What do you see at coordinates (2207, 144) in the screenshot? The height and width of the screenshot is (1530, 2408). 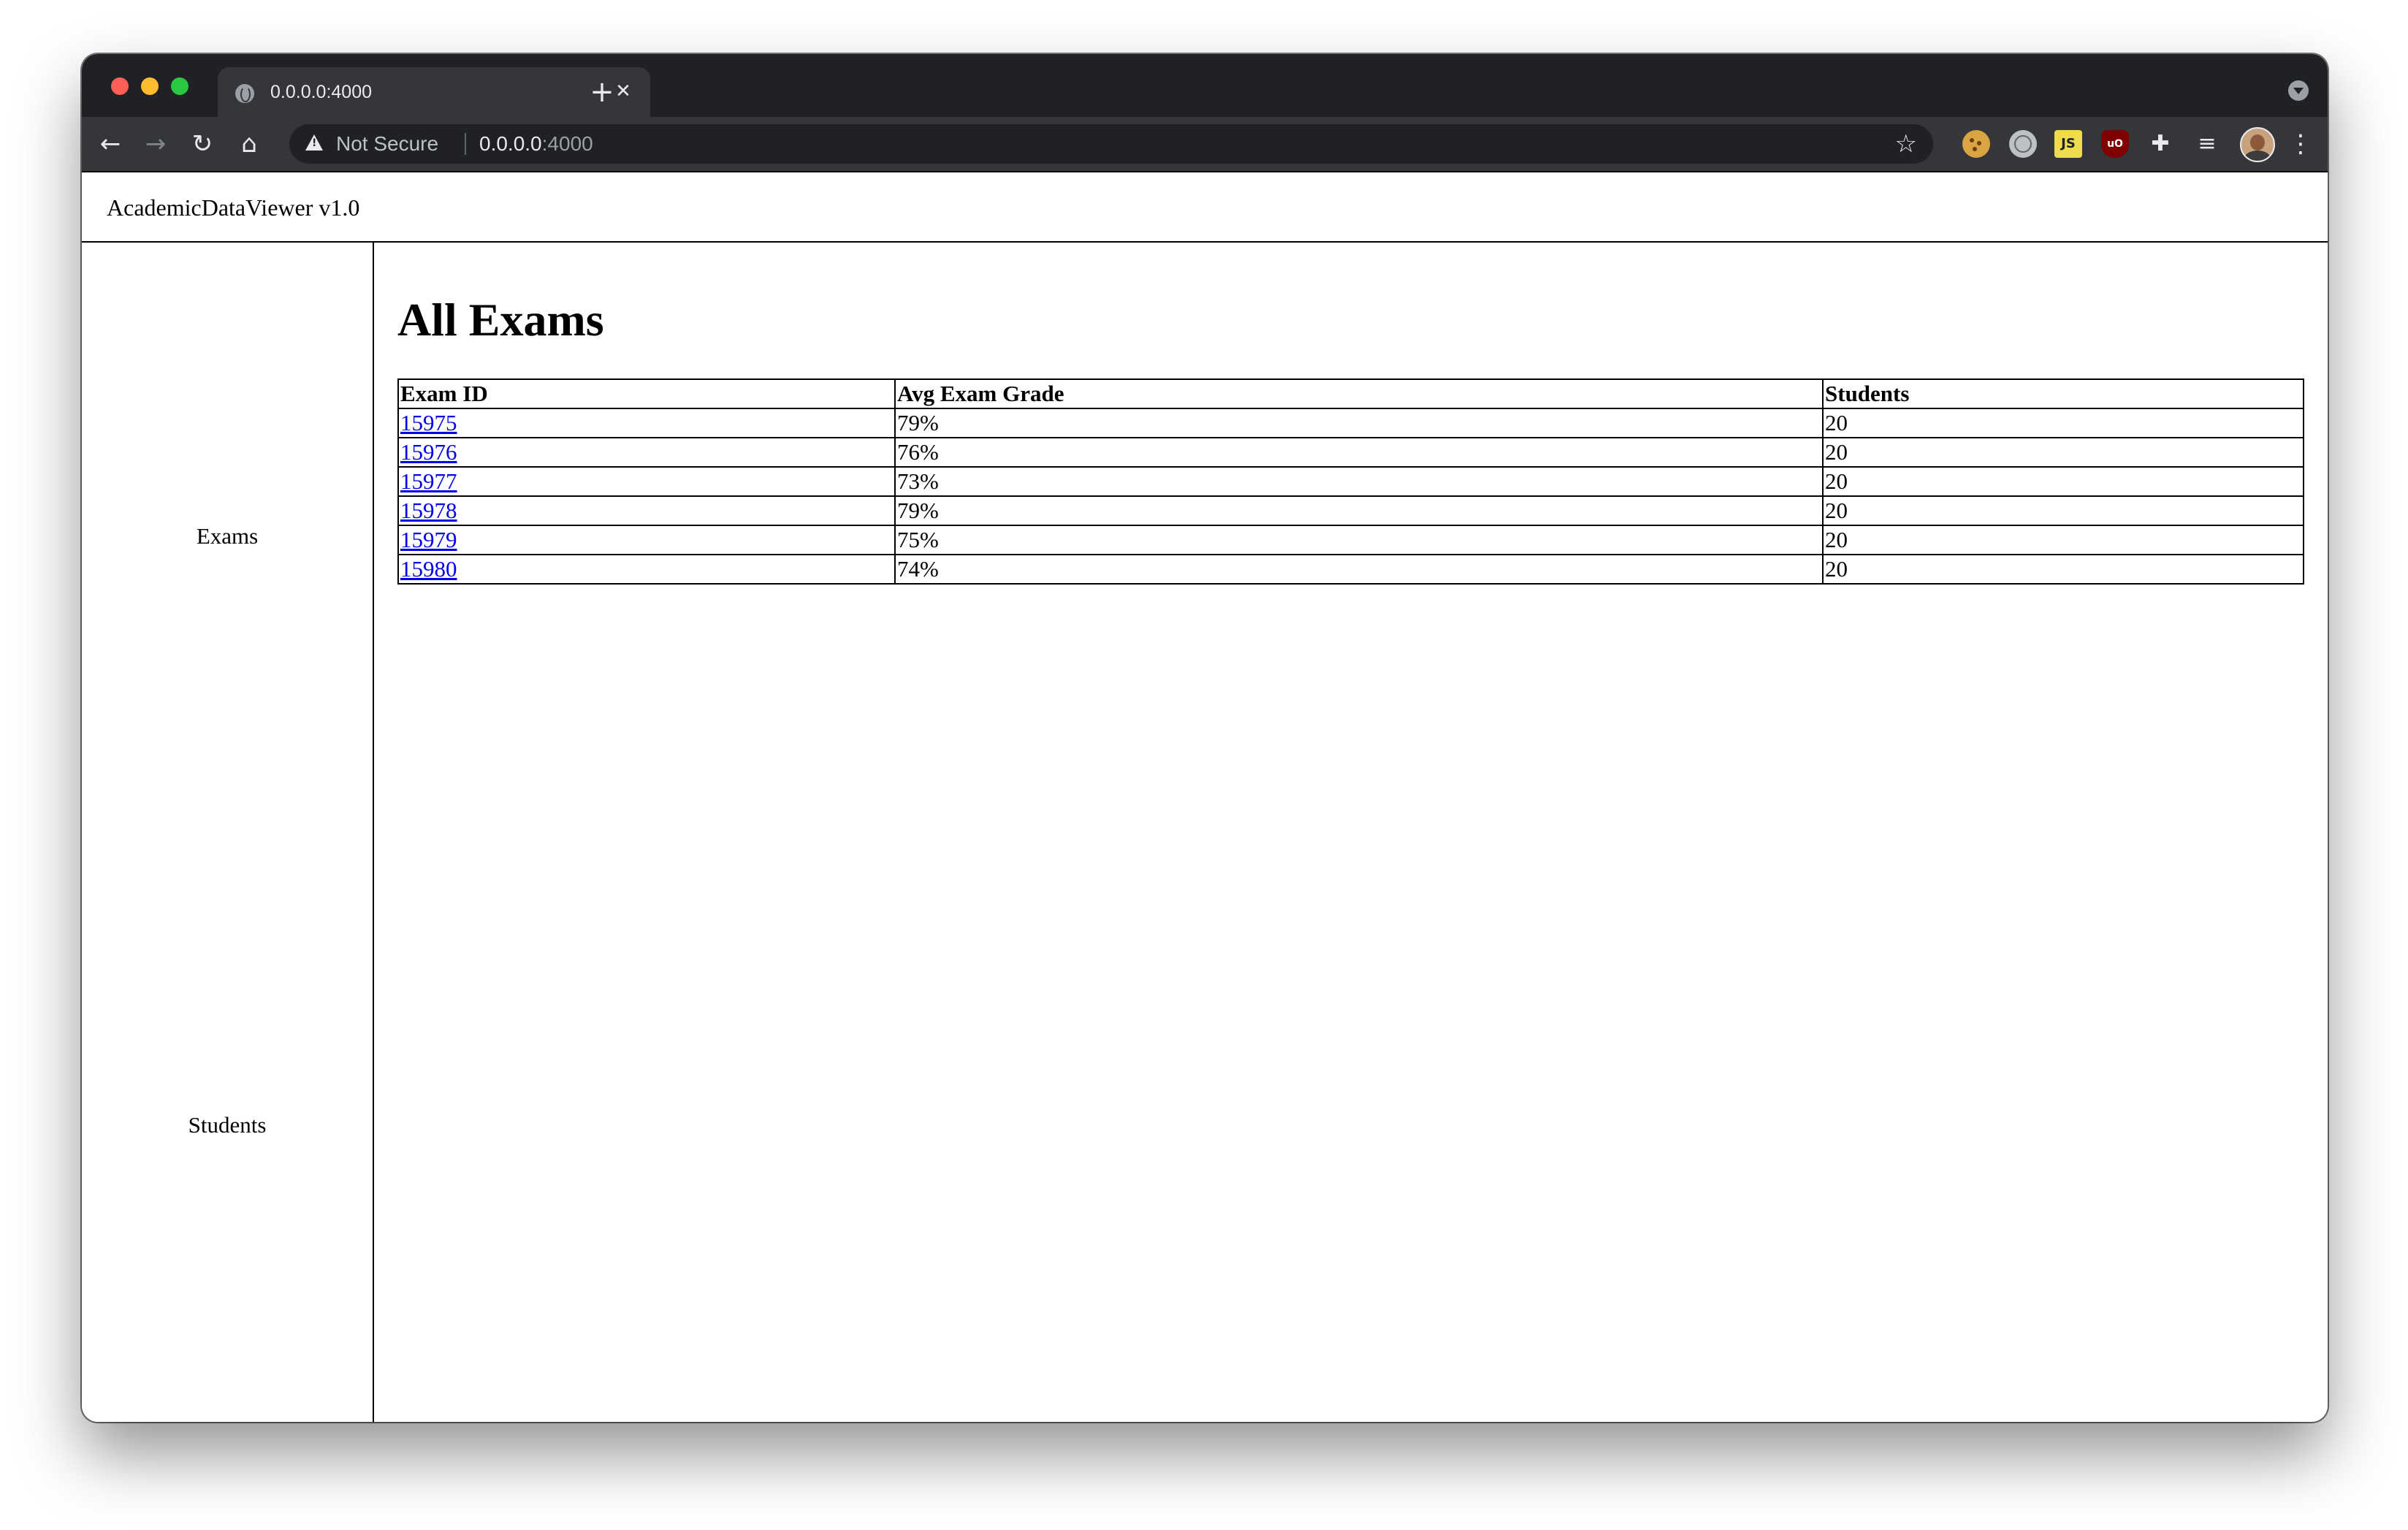 I see `media-control-icon: ≡` at bounding box center [2207, 144].